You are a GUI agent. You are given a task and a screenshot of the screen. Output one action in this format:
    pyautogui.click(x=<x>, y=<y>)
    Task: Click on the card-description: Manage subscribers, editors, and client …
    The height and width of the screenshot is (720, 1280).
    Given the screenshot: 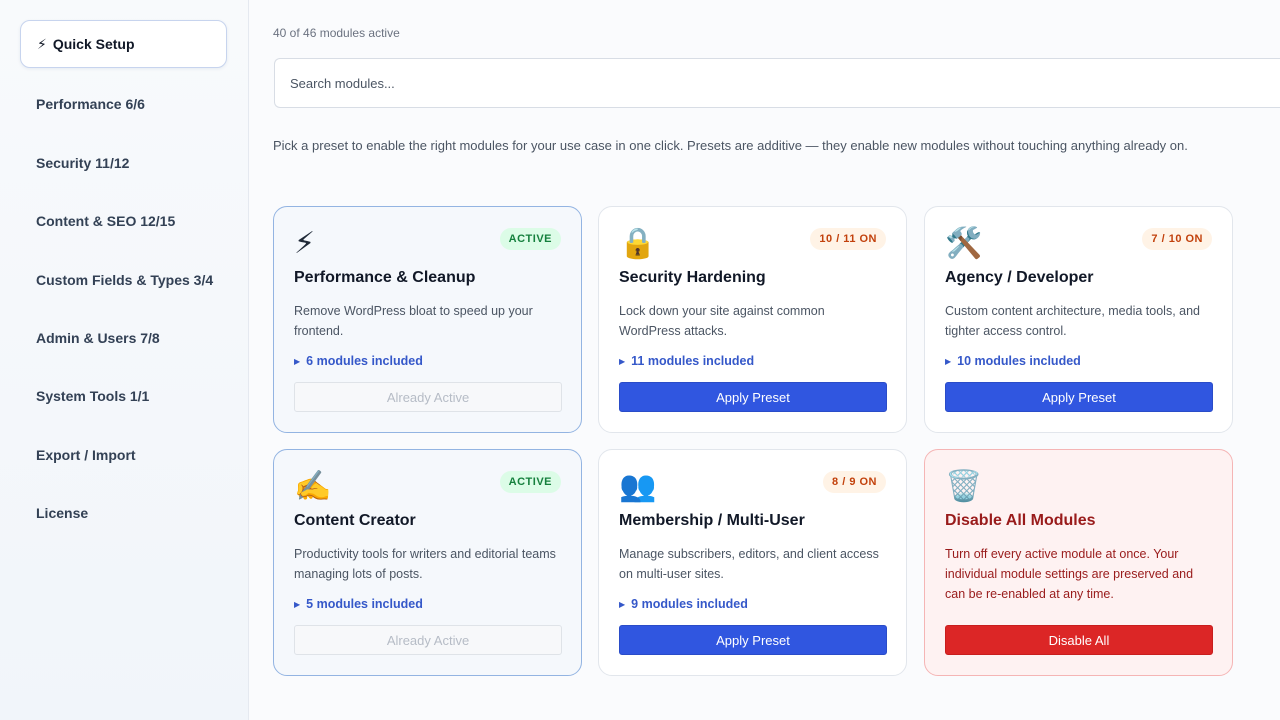 What is the action you would take?
    pyautogui.click(x=749, y=564)
    